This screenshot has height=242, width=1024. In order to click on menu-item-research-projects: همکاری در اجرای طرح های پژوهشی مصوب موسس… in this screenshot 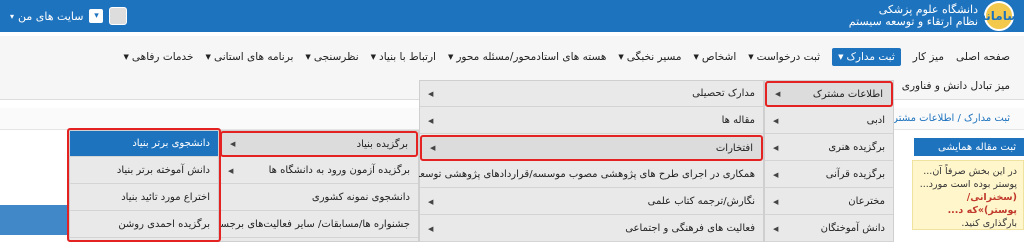, I will do `click(577, 175)`.